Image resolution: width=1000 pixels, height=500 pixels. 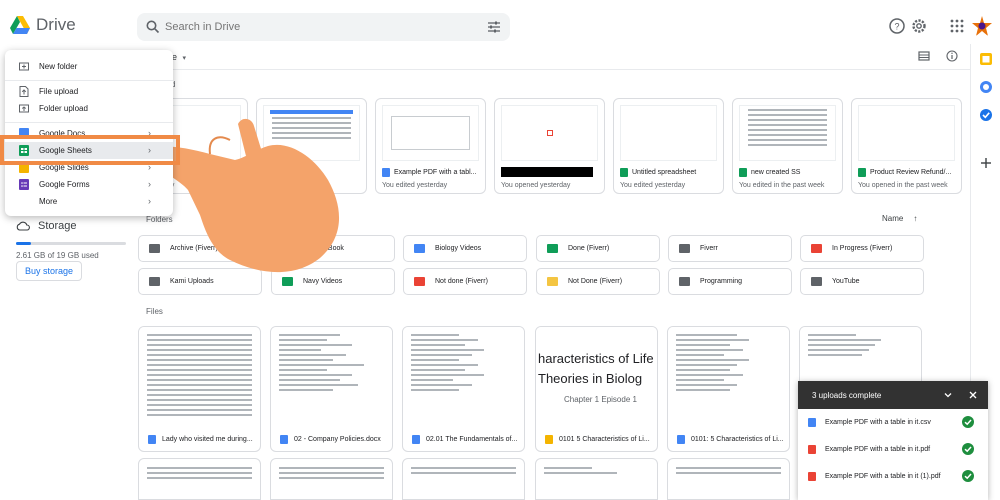 What do you see at coordinates (862, 281) in the screenshot?
I see `folder-item: YouTube` at bounding box center [862, 281].